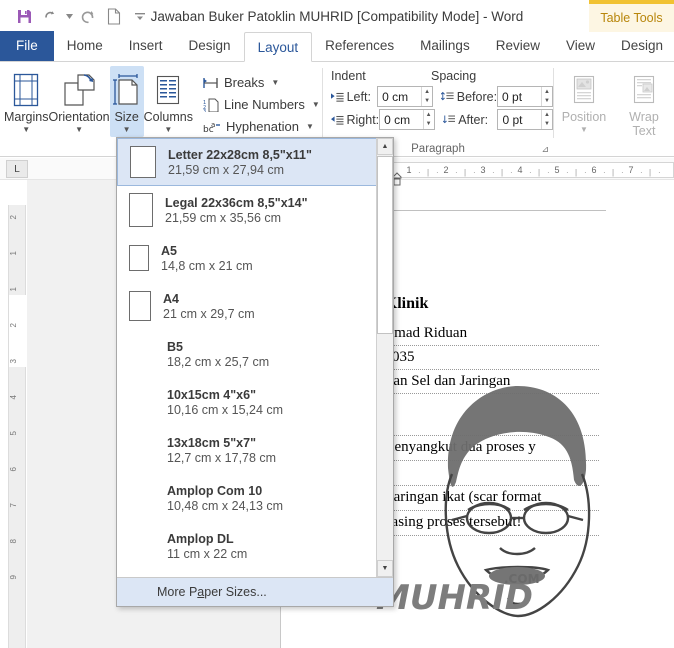 The height and width of the screenshot is (648, 674). Describe the element at coordinates (644, 111) in the screenshot. I see `wrap-text-button: Wrap Text` at that location.